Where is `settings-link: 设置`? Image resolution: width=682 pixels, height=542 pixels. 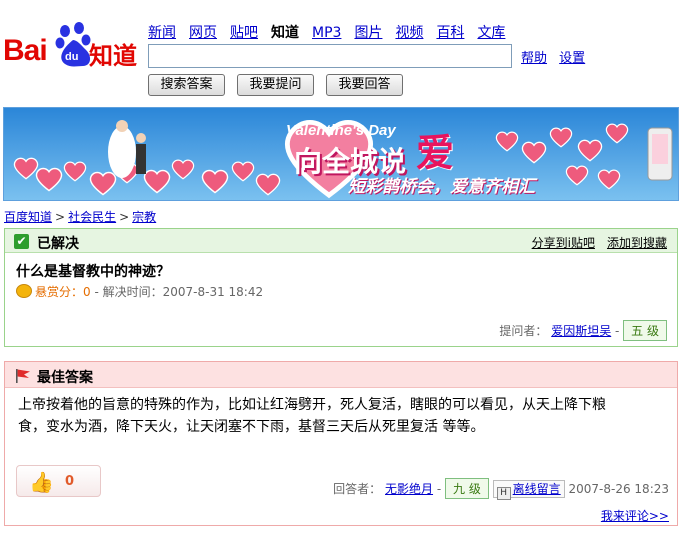 settings-link: 设置 is located at coordinates (572, 58).